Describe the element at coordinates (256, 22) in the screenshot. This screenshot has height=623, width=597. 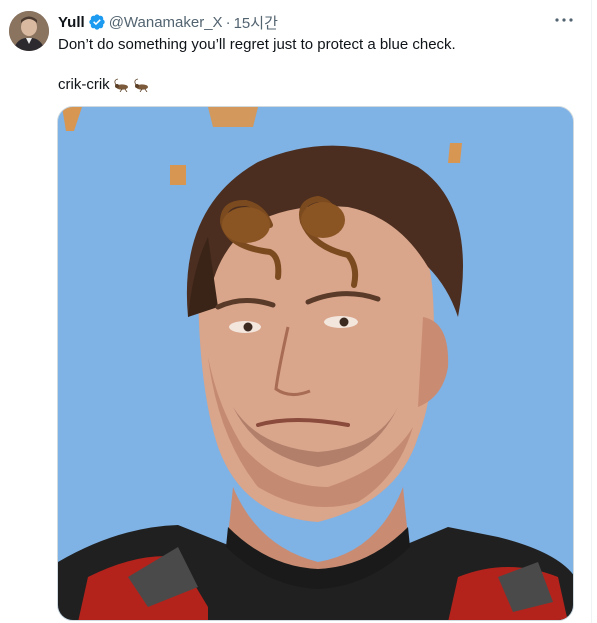
I see `tweet-timestamp: 15시간` at that location.